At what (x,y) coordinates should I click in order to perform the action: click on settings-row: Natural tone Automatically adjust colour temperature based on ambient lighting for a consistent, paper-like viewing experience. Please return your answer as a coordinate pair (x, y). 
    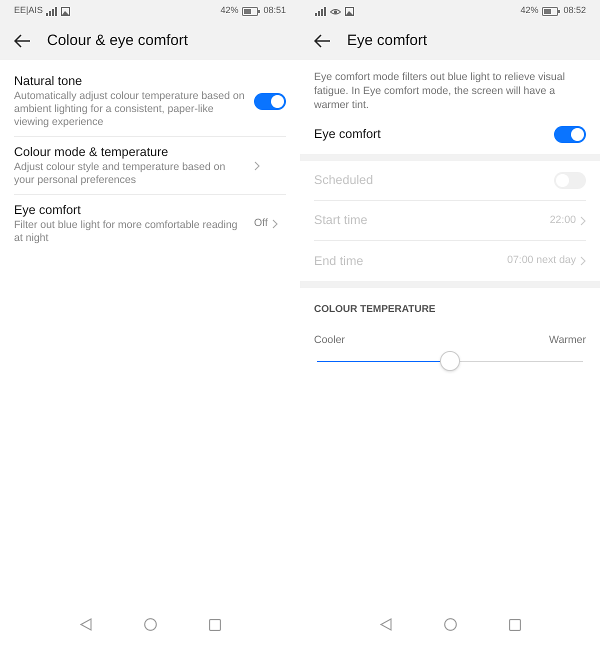
    Looking at the image, I should click on (150, 101).